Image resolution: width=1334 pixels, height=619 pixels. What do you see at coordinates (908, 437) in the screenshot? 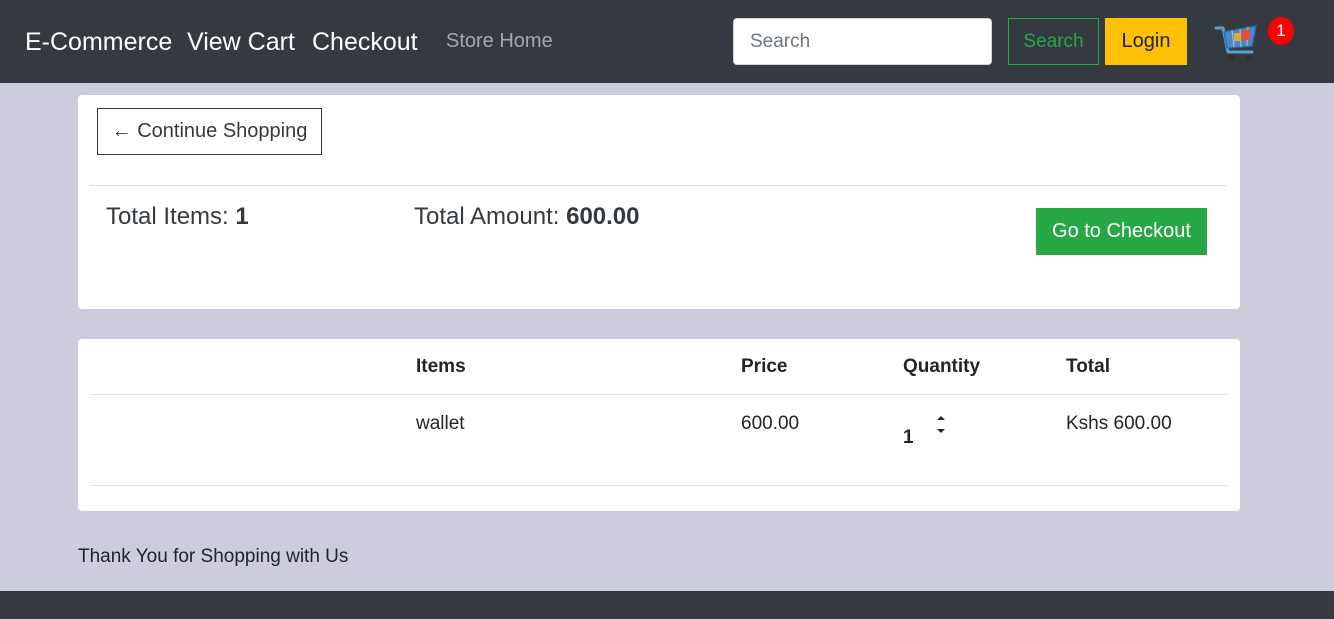
I see `quantity-value: 1` at bounding box center [908, 437].